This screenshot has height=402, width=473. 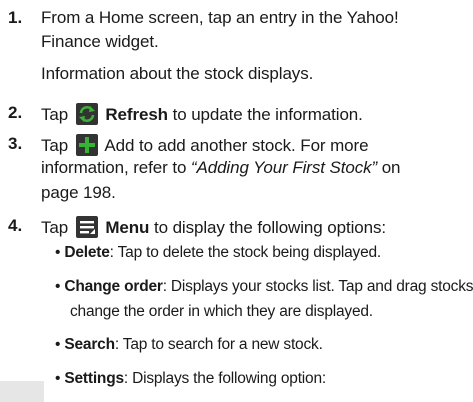 I want to click on step-2-number: 2., so click(x=15, y=112).